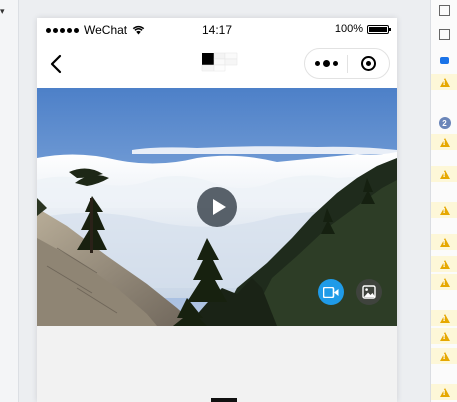  I want to click on status-bar: WeChat 14:17 100%, so click(217, 30).